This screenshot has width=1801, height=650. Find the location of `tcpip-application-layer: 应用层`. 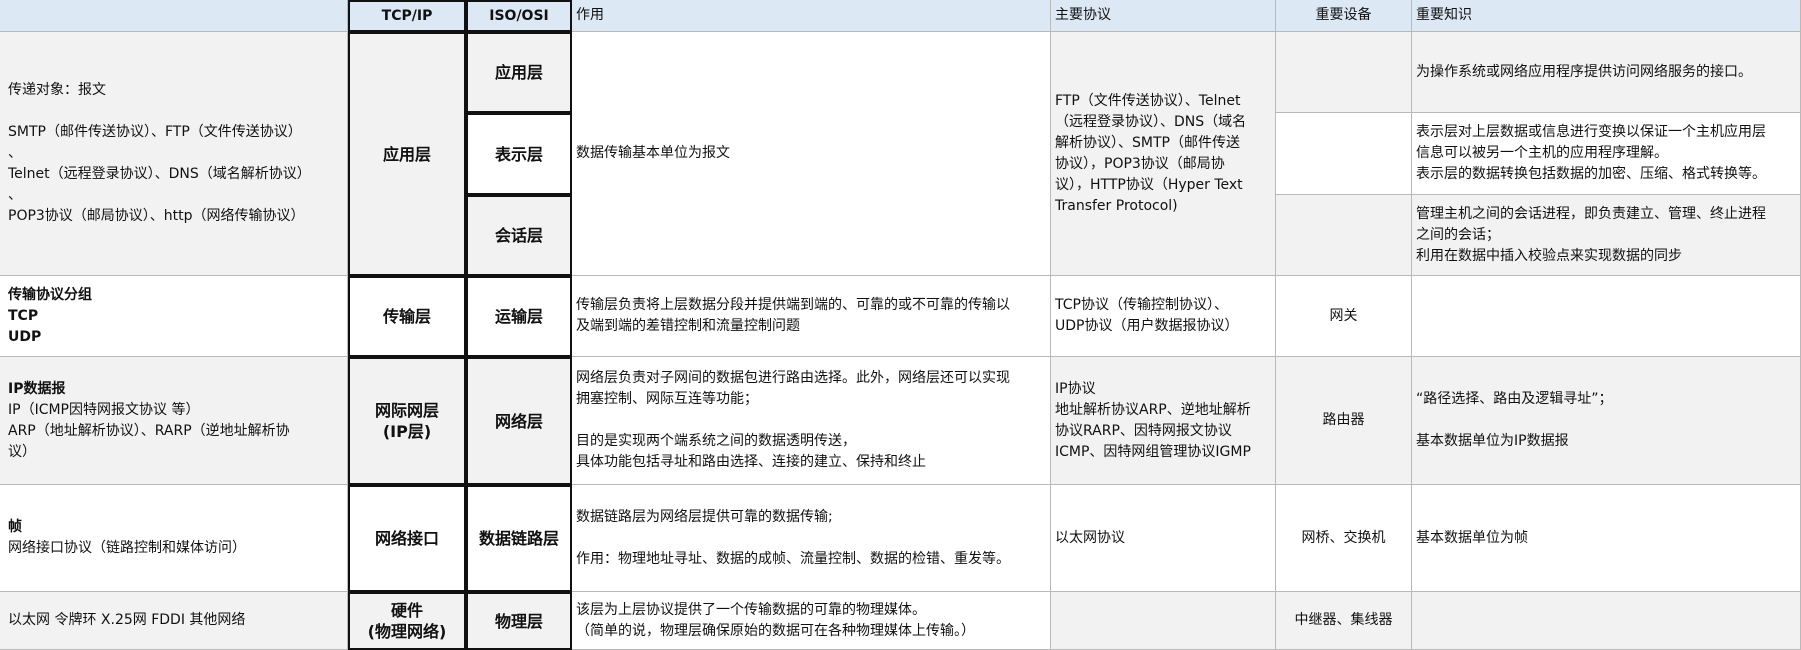

tcpip-application-layer: 应用层 is located at coordinates (407, 154).